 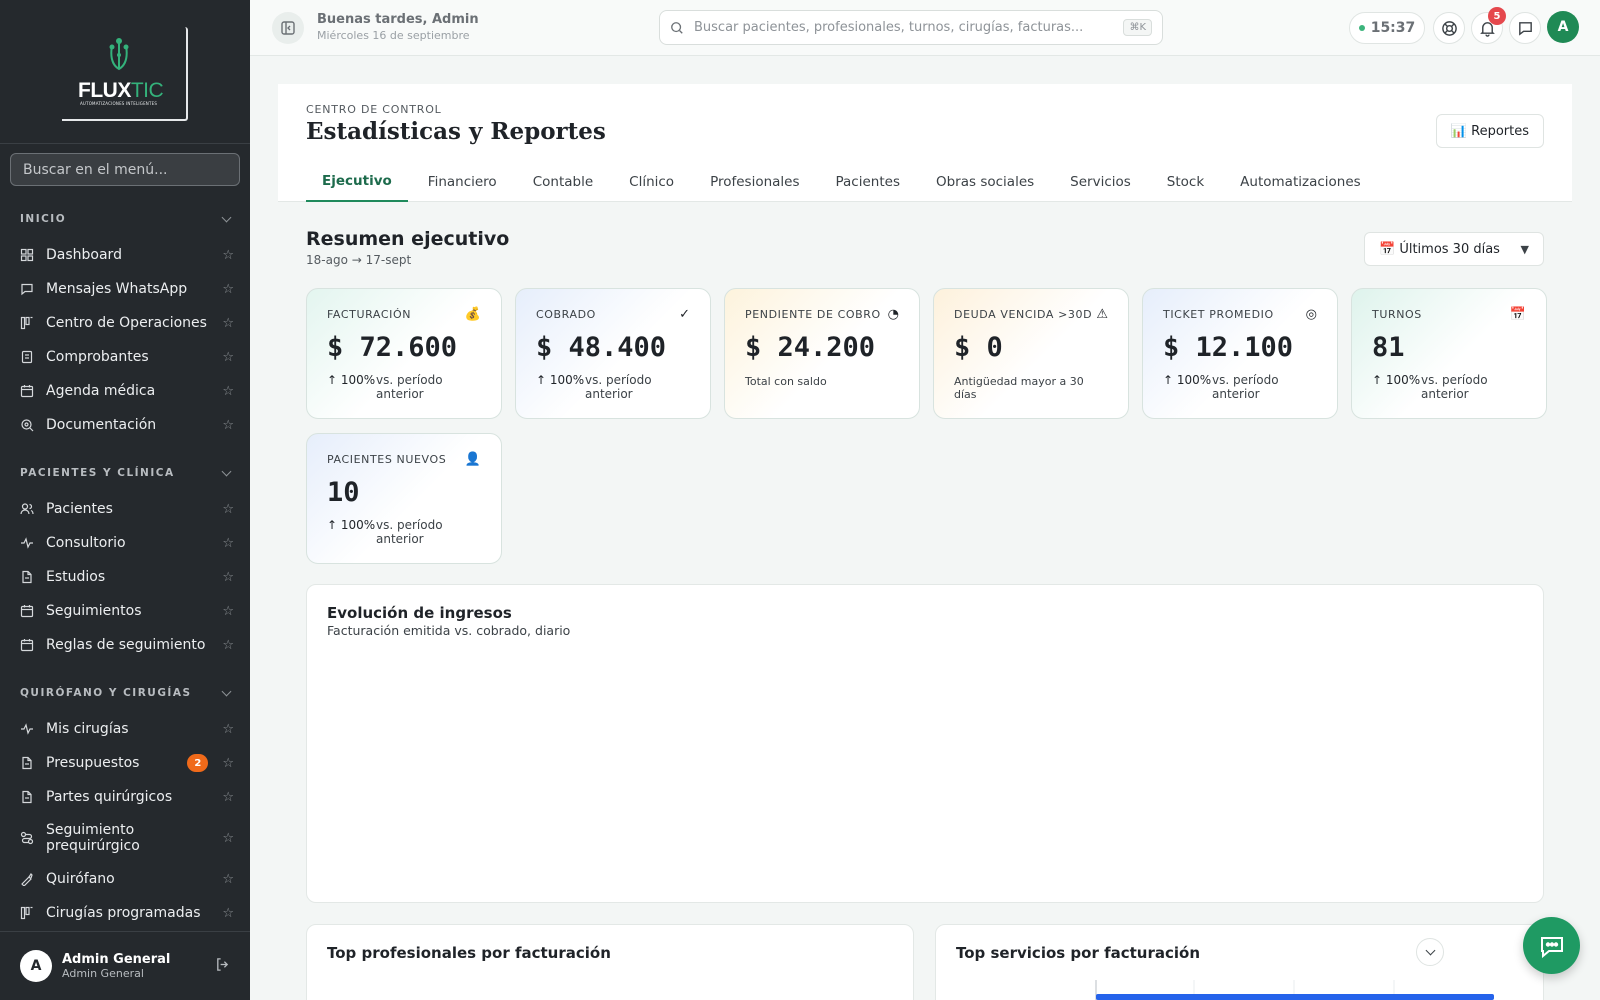 I want to click on users-icon, so click(x=27, y=509).